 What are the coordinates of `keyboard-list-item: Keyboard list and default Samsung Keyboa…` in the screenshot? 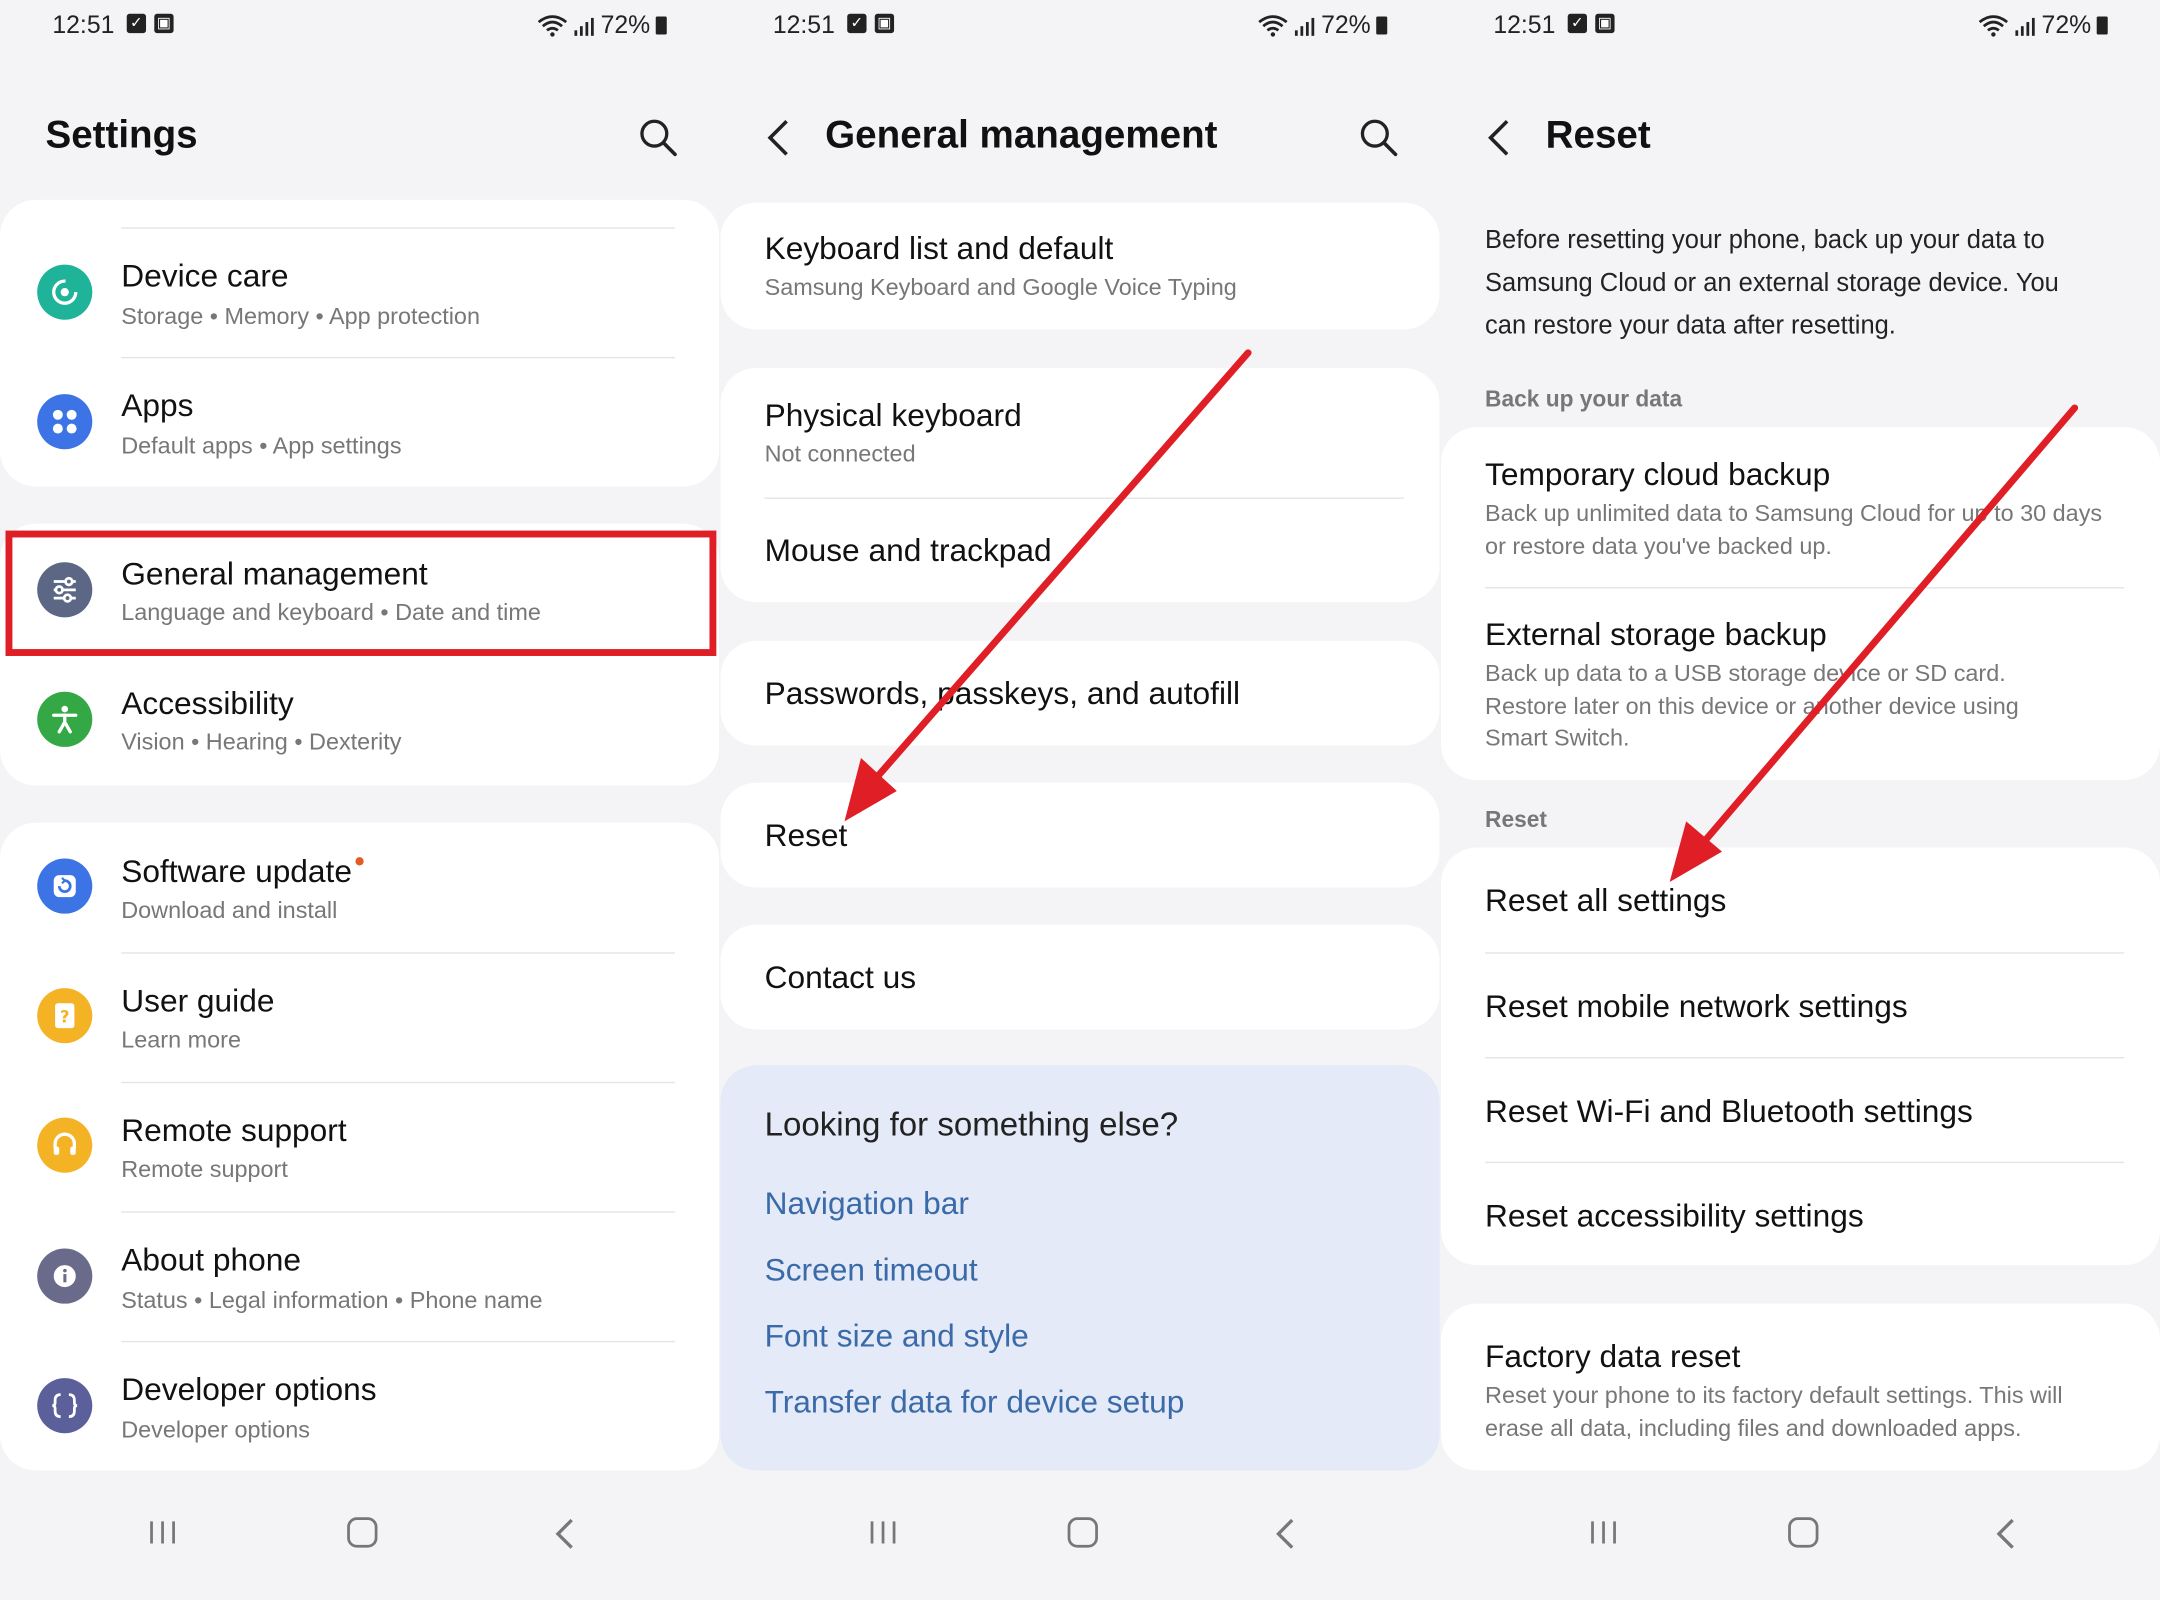 It's located at (1080, 266).